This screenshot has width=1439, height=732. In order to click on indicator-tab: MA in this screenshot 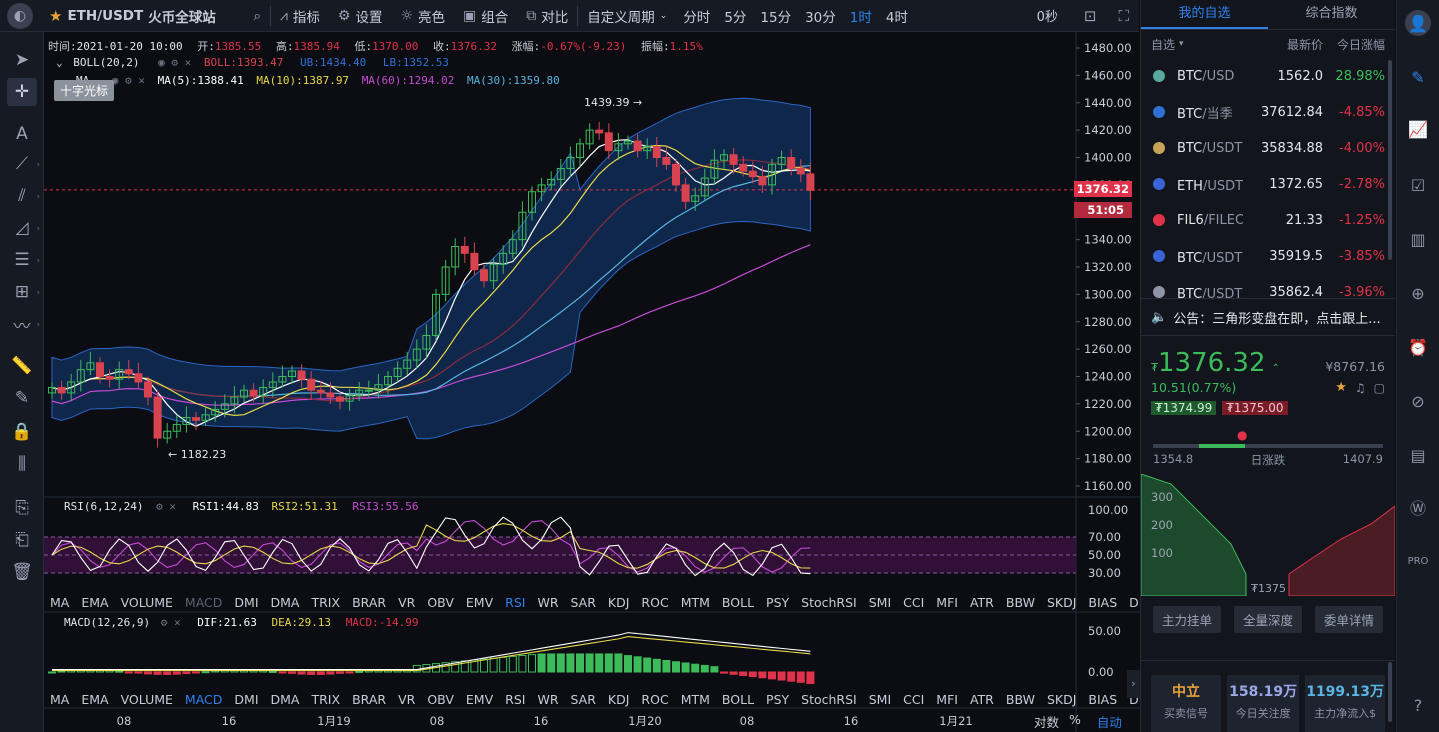, I will do `click(59, 603)`.